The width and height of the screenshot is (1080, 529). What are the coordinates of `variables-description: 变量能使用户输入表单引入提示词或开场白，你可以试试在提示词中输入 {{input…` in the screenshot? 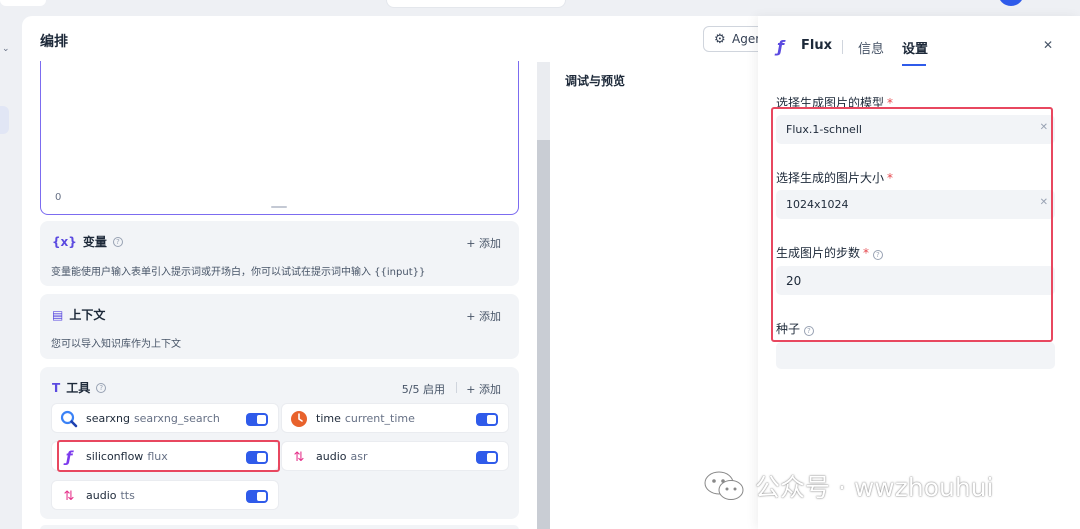 It's located at (238, 272).